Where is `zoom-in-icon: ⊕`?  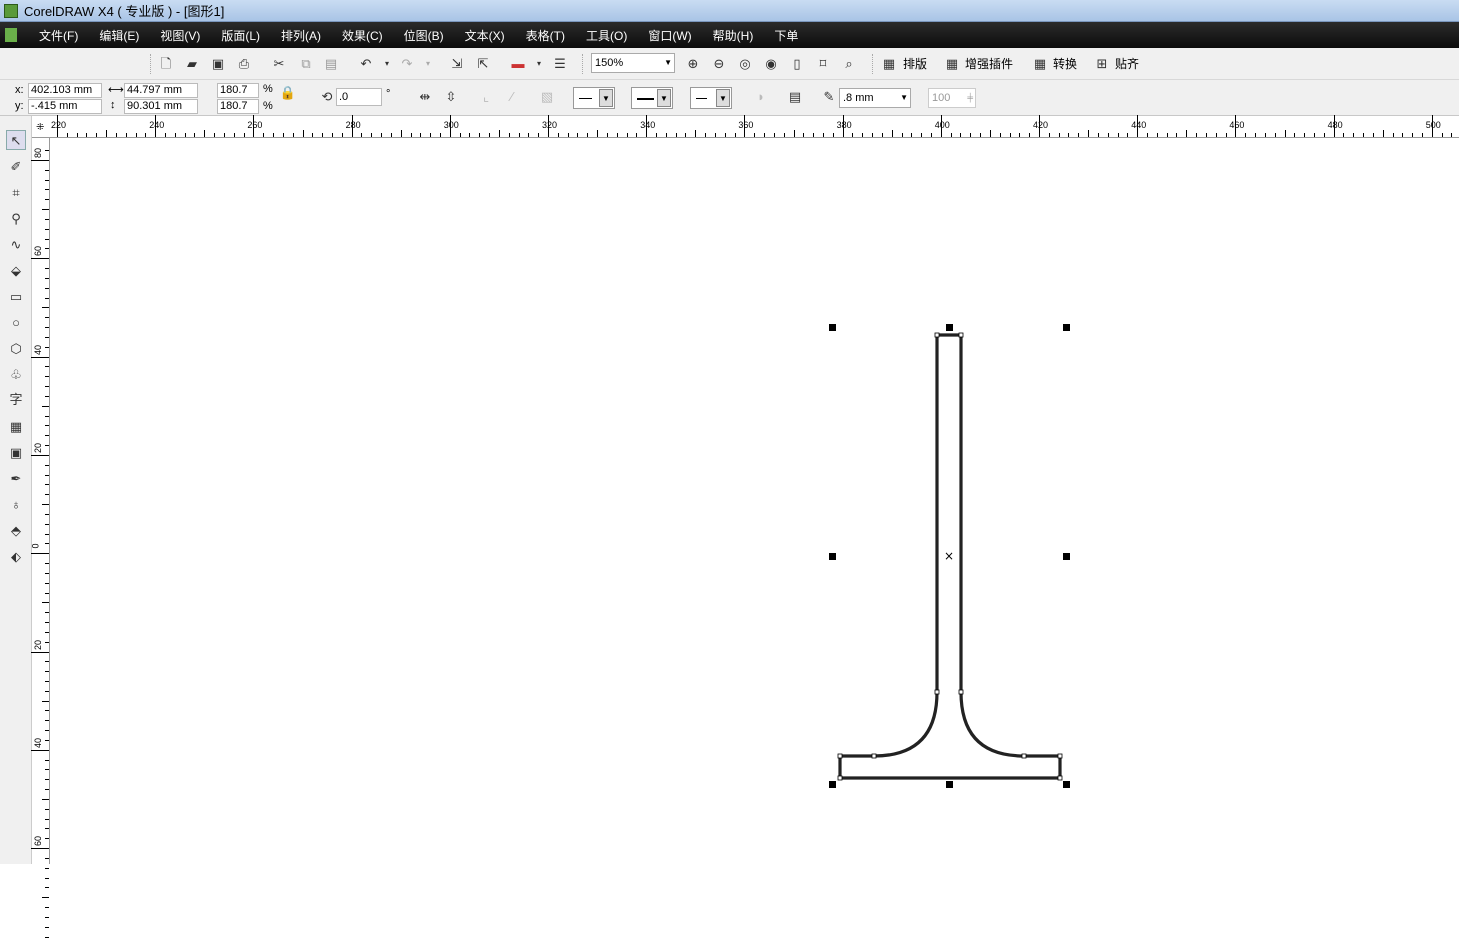
zoom-in-icon: ⊕ is located at coordinates (693, 64).